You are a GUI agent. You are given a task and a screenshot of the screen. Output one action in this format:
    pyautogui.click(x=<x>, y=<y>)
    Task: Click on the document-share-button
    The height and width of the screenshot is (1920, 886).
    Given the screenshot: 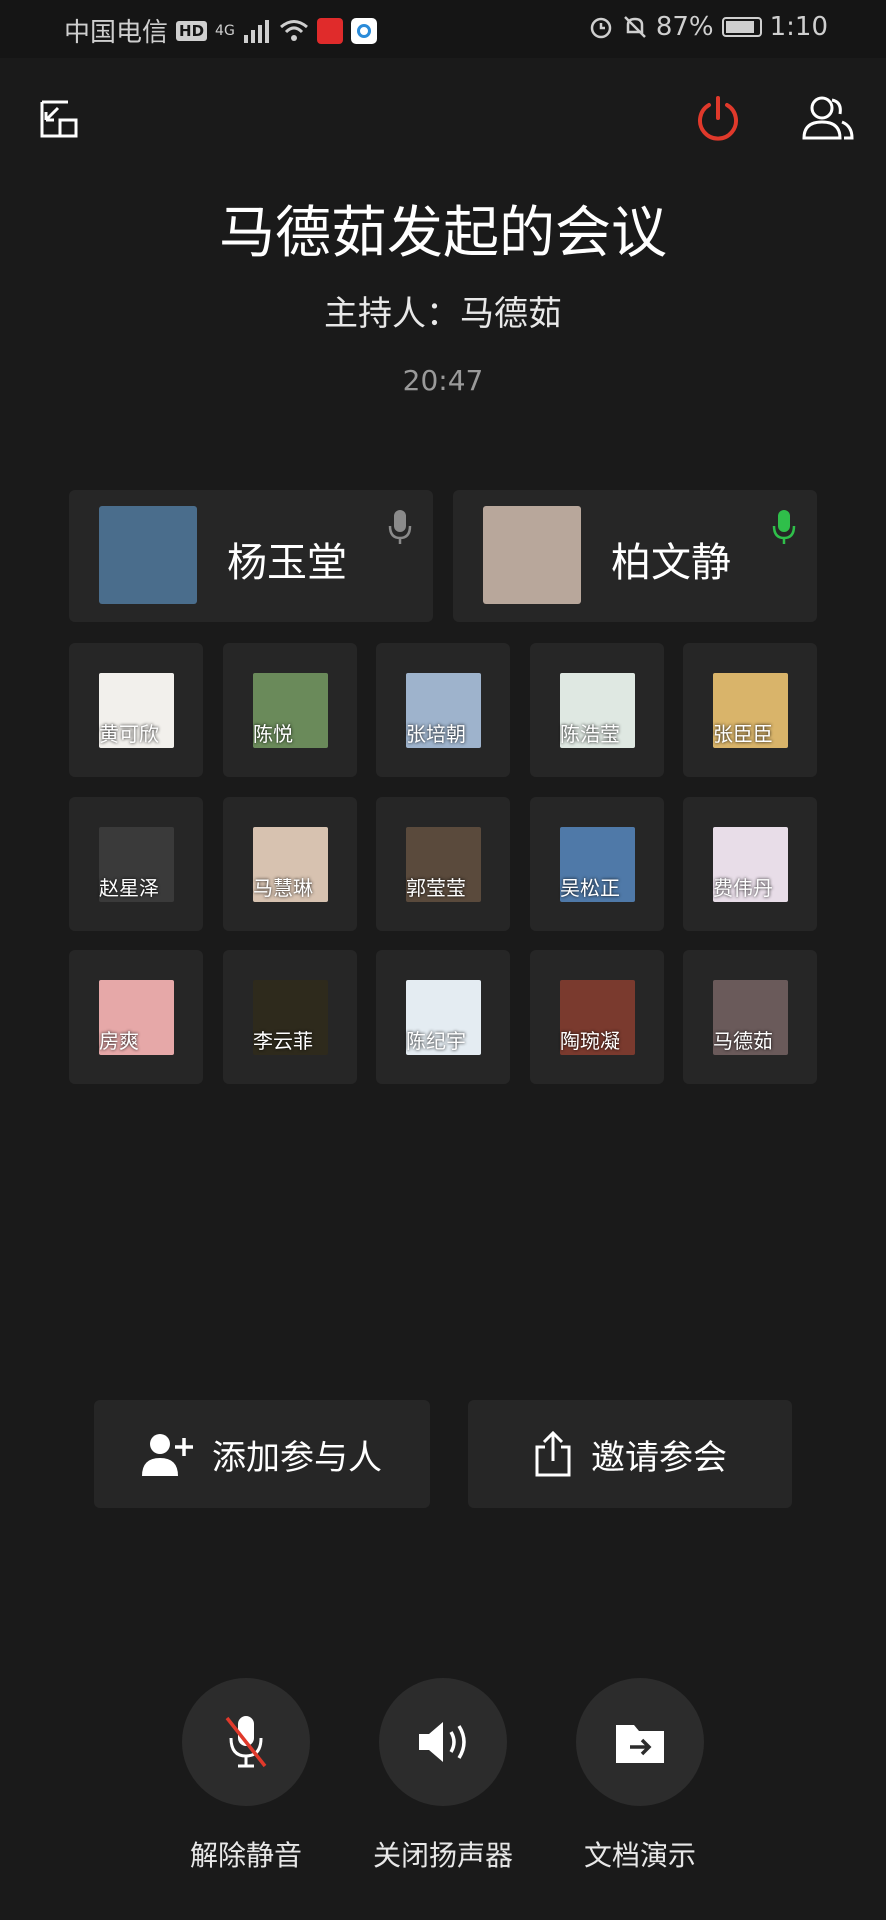 What is the action you would take?
    pyautogui.click(x=640, y=1742)
    